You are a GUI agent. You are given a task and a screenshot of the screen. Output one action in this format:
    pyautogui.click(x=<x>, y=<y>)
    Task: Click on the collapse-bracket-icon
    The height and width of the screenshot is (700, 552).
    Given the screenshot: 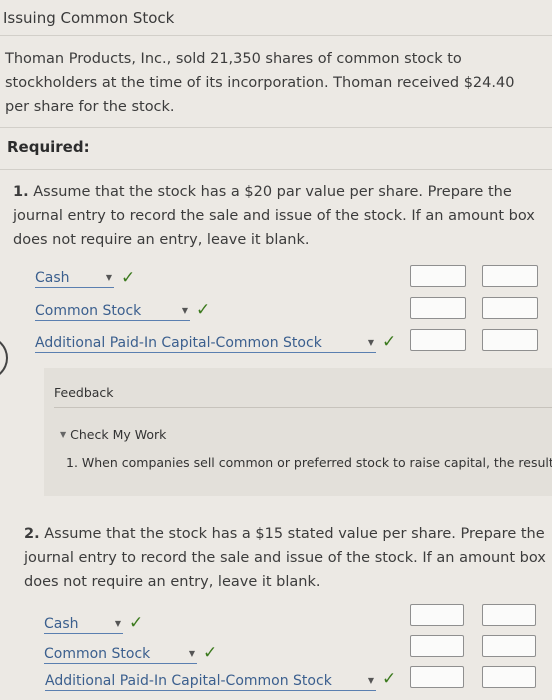 What is the action you would take?
    pyautogui.click(x=4, y=358)
    